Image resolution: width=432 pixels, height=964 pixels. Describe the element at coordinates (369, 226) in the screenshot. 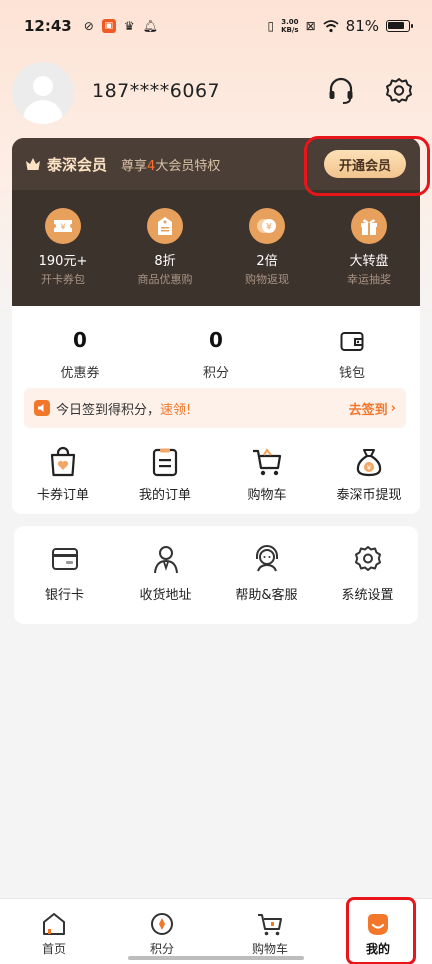

I see `gift-box-icon` at that location.